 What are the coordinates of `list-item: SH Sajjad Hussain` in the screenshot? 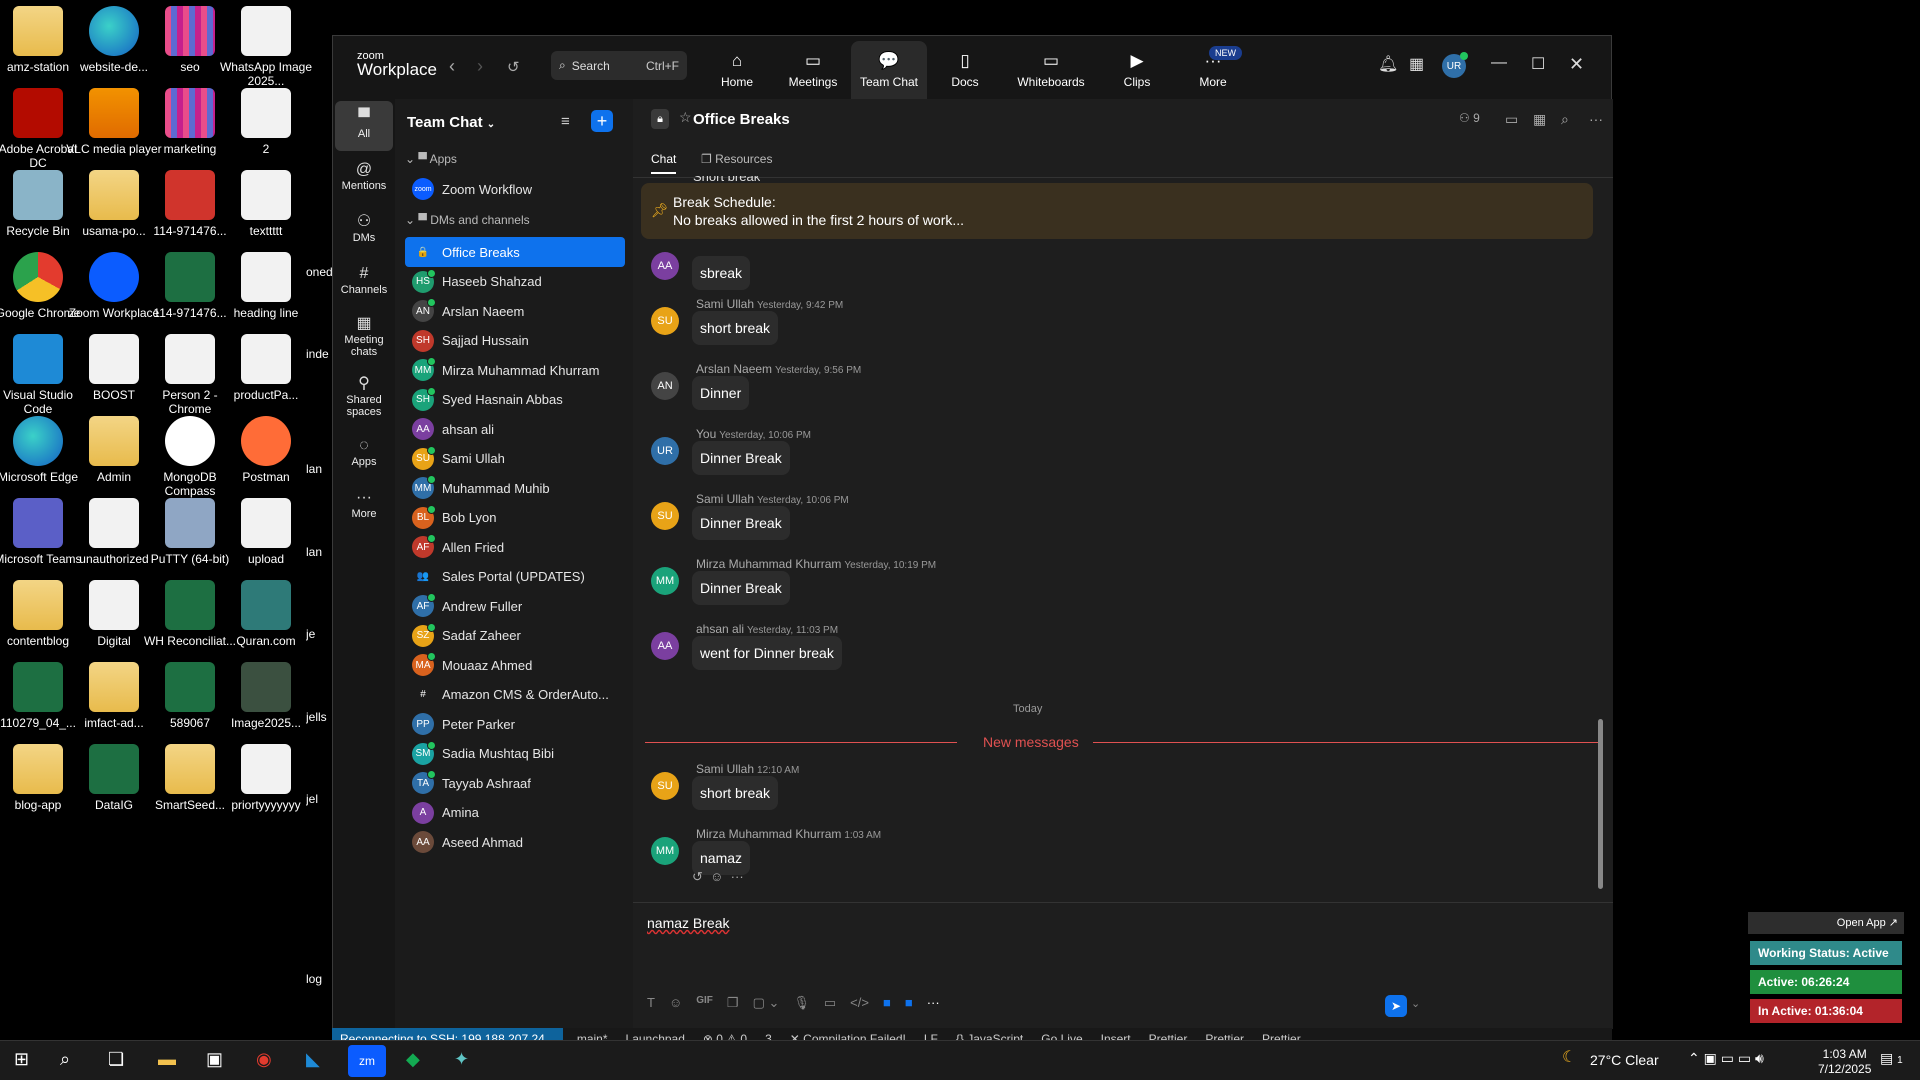 It's located at (515, 341).